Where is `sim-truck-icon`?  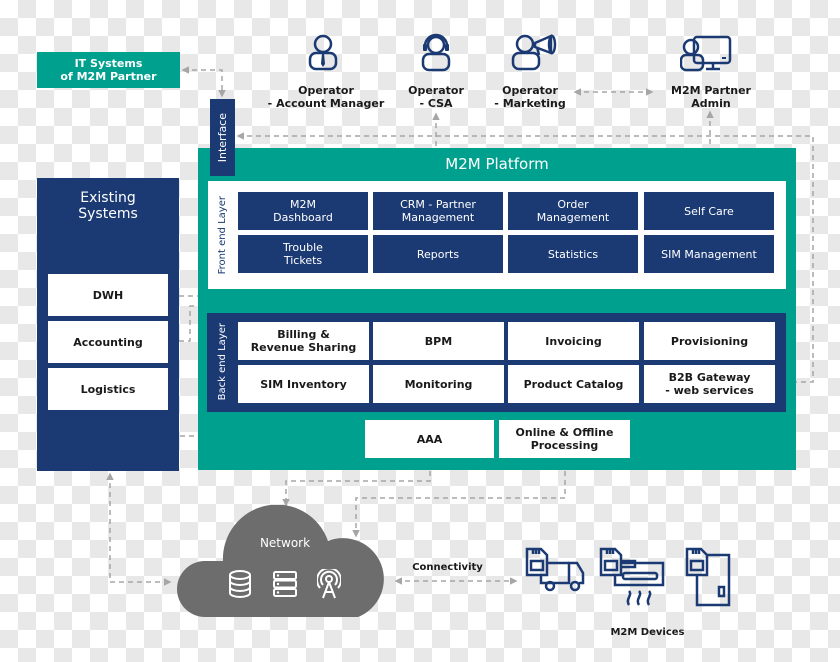
sim-truck-icon is located at coordinates (555, 569).